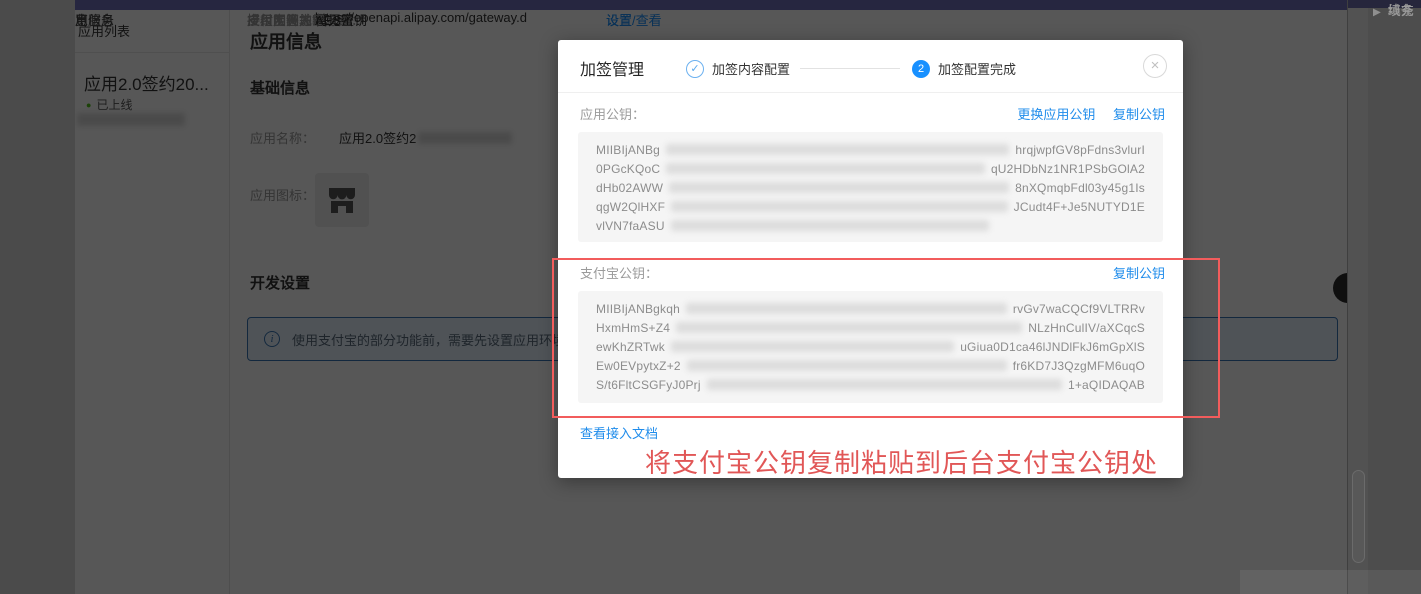 The height and width of the screenshot is (594, 1421). Describe the element at coordinates (1377, 12) in the screenshot. I see `triangle-icon: ▶` at that location.